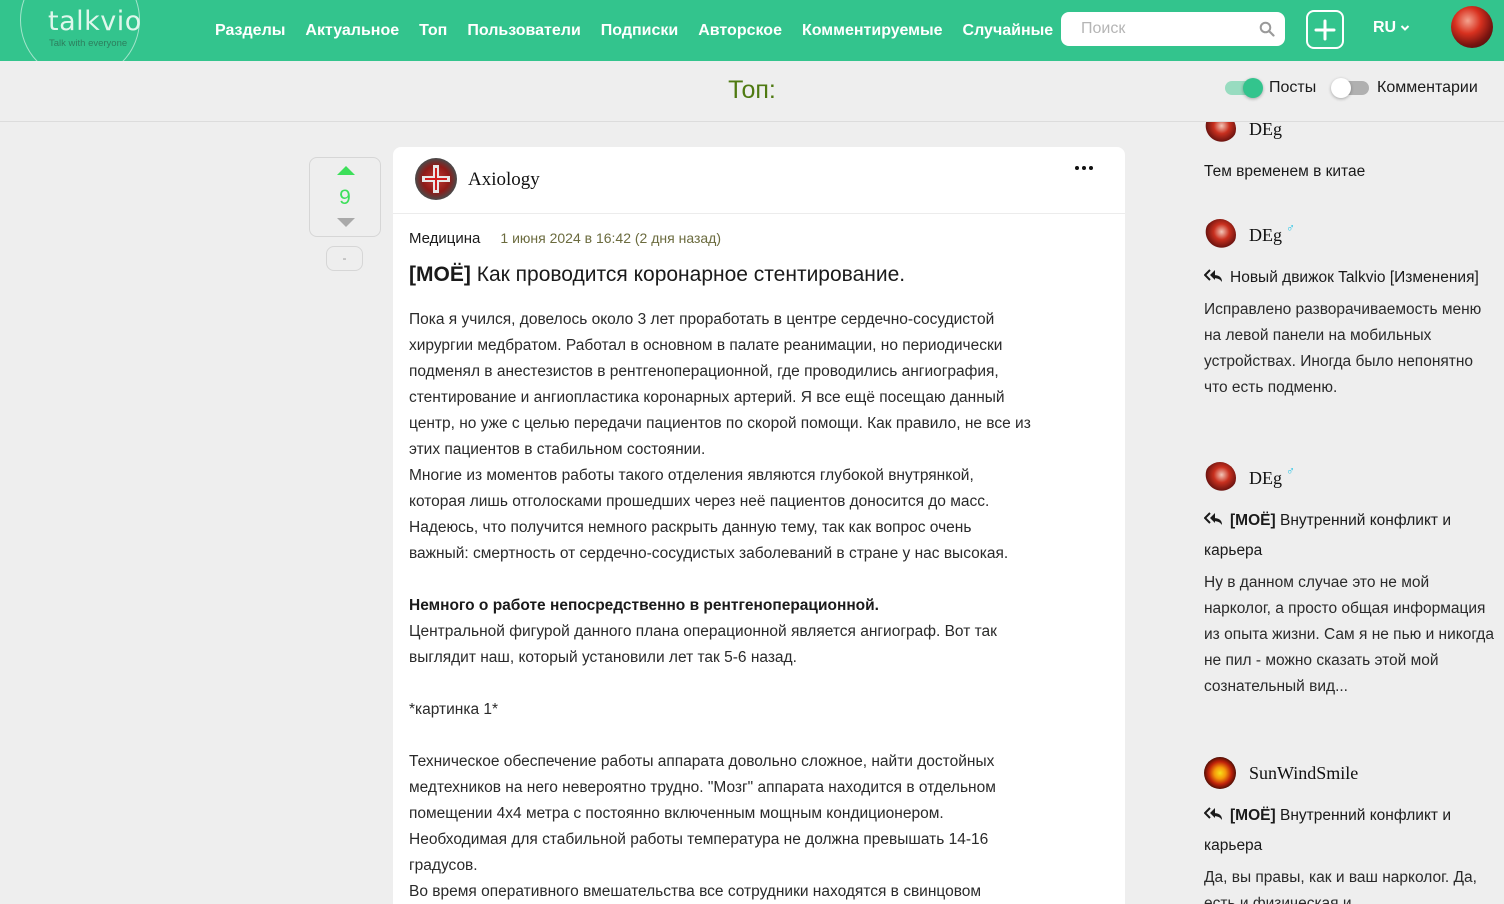  What do you see at coordinates (454, 709) in the screenshot?
I see `post-body-line: *картинка 1*` at bounding box center [454, 709].